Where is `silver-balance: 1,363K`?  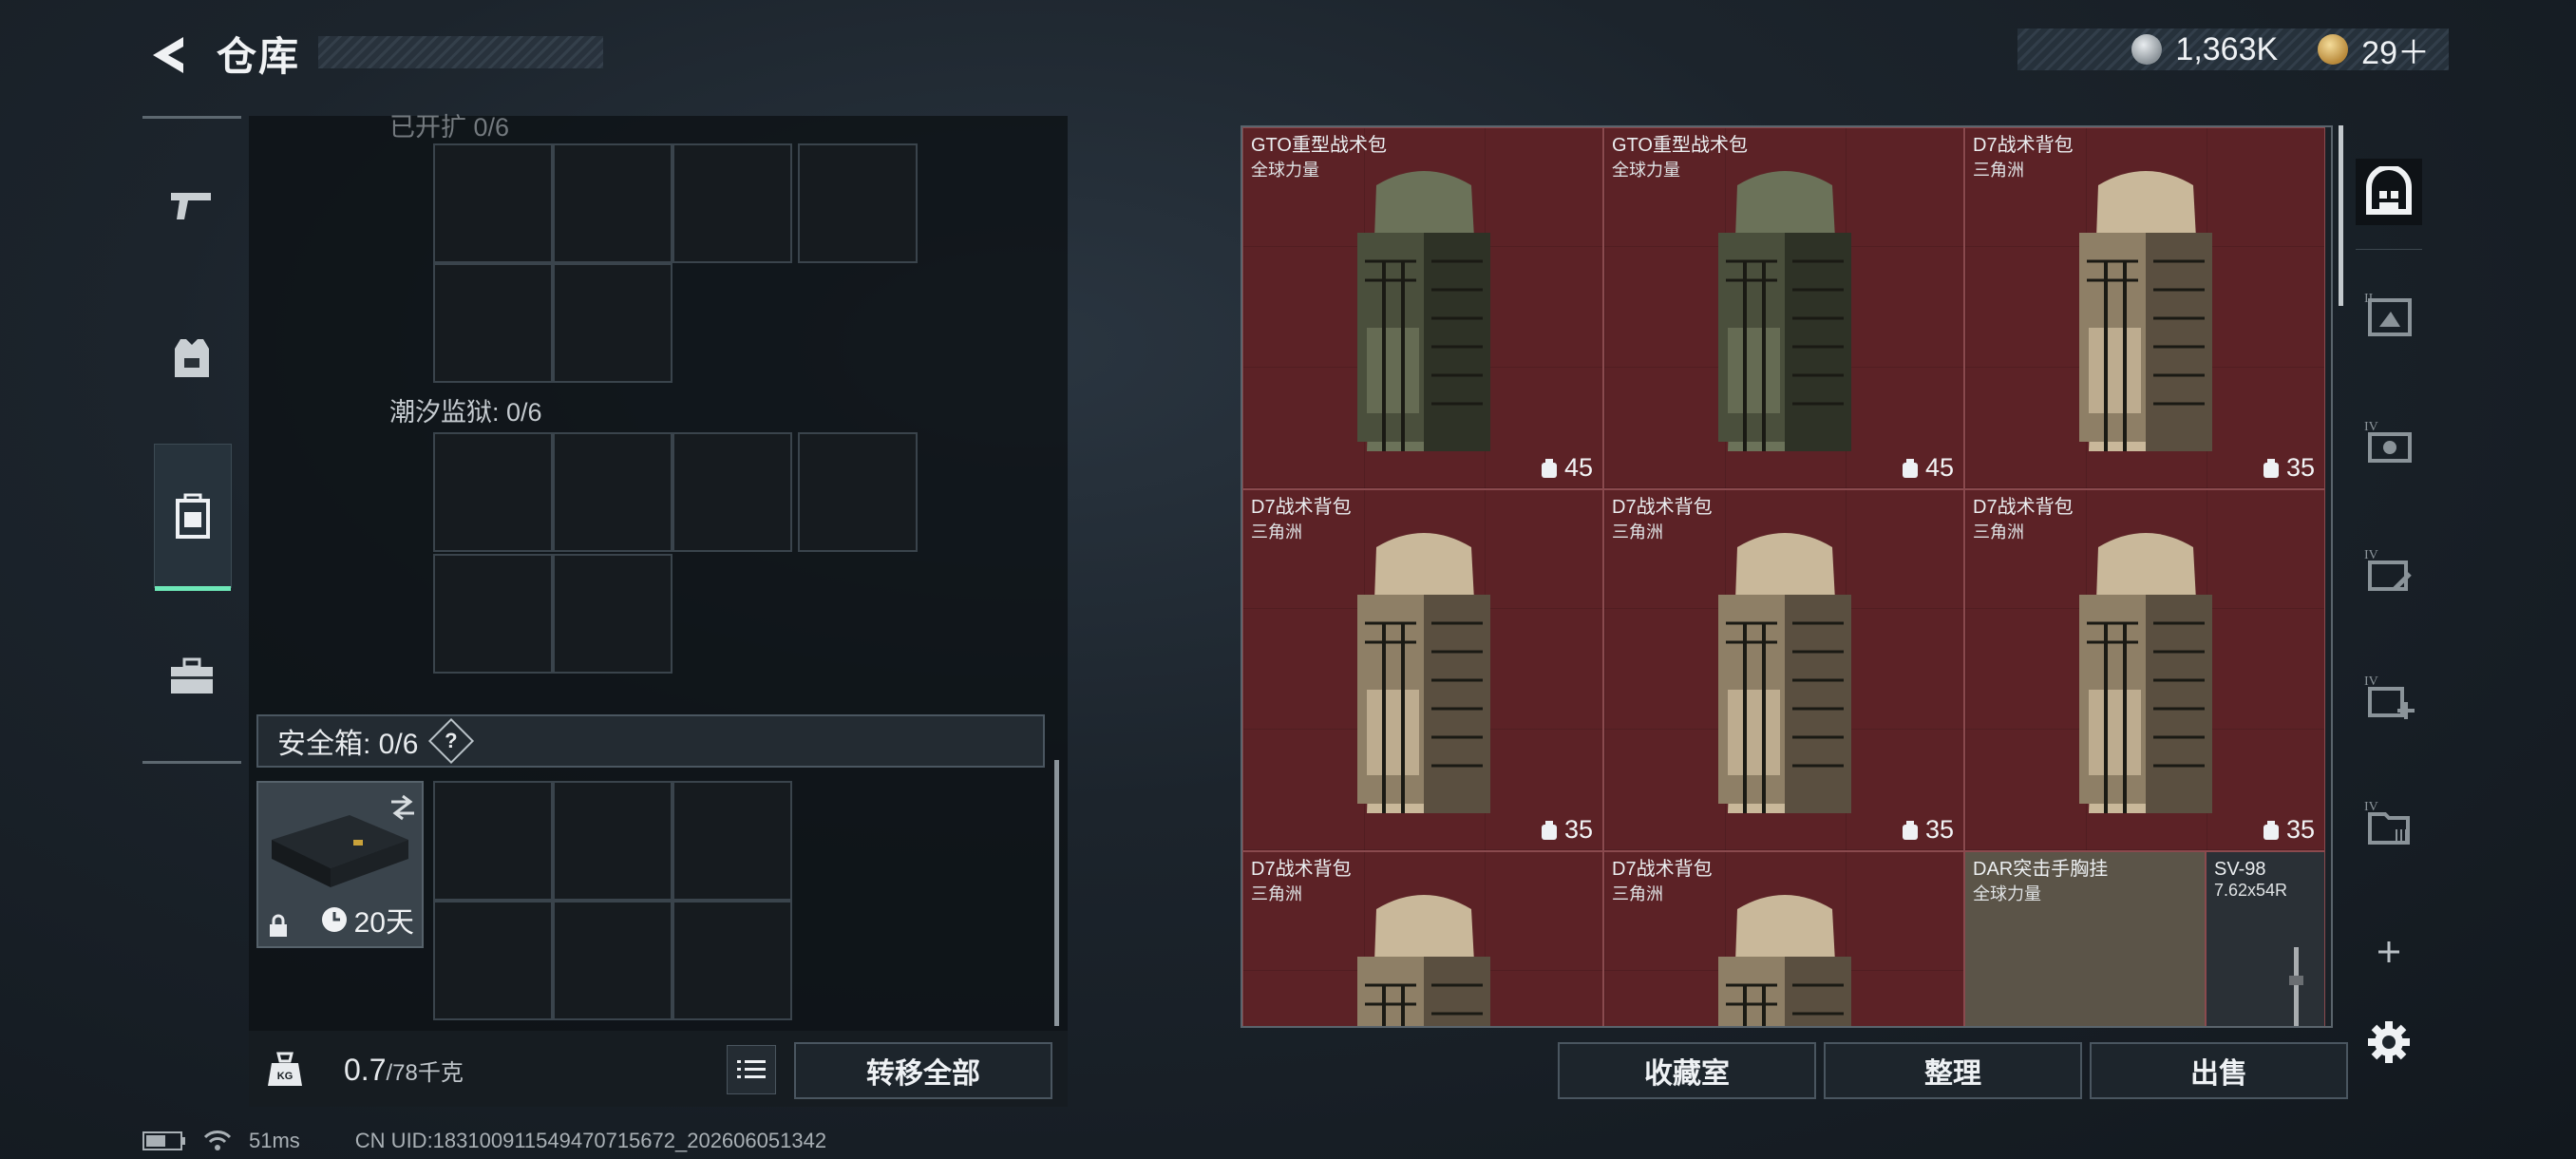
silver-balance: 1,363K is located at coordinates (2227, 48).